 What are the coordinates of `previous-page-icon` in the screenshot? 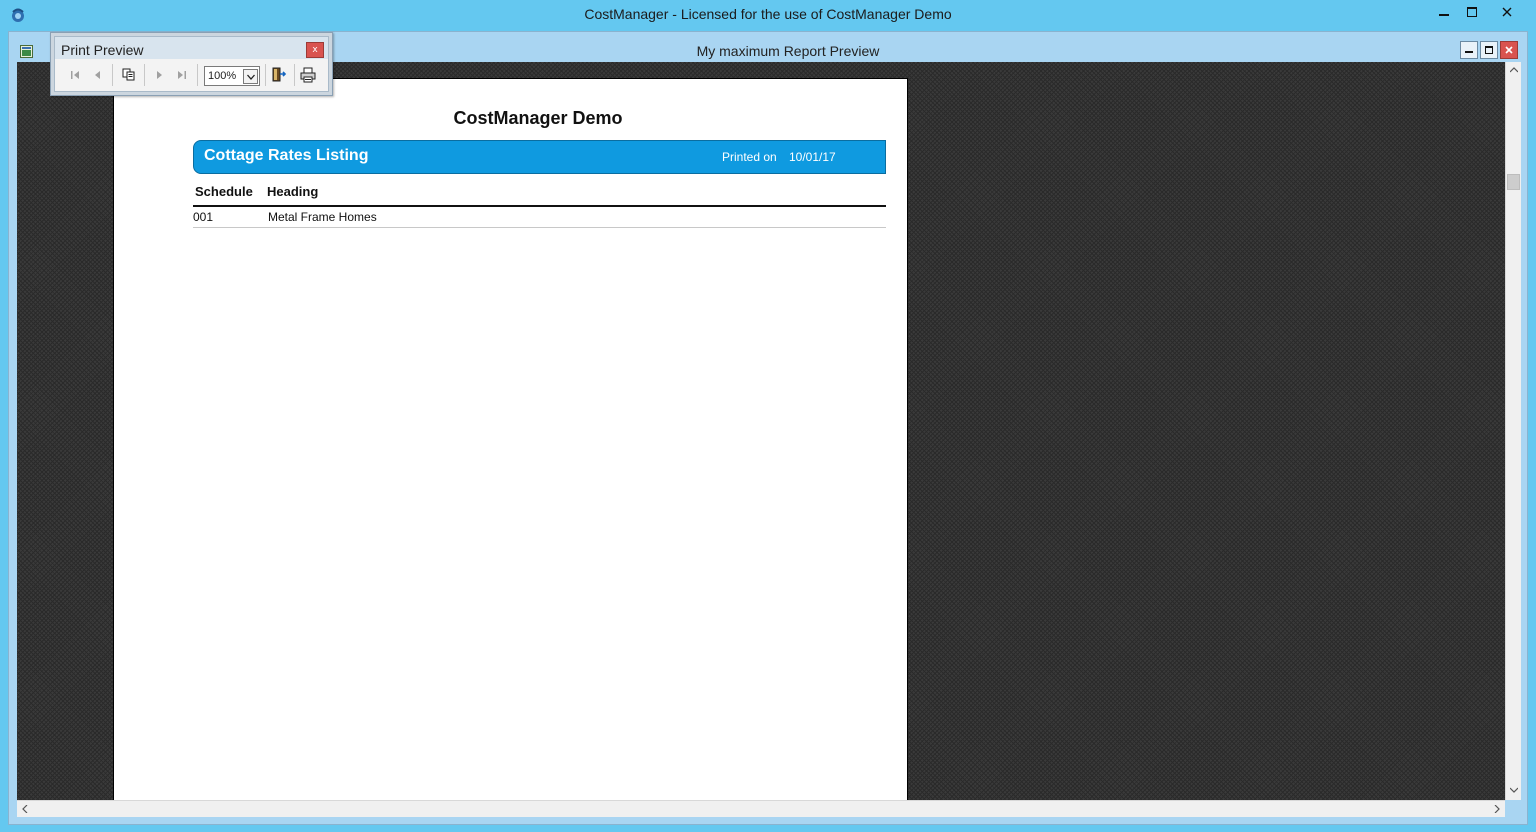 It's located at (97, 75).